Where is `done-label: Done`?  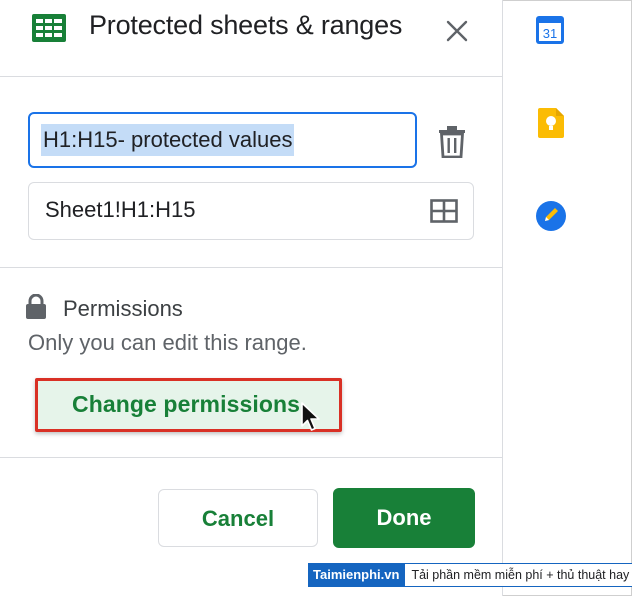 done-label: Done is located at coordinates (404, 517).